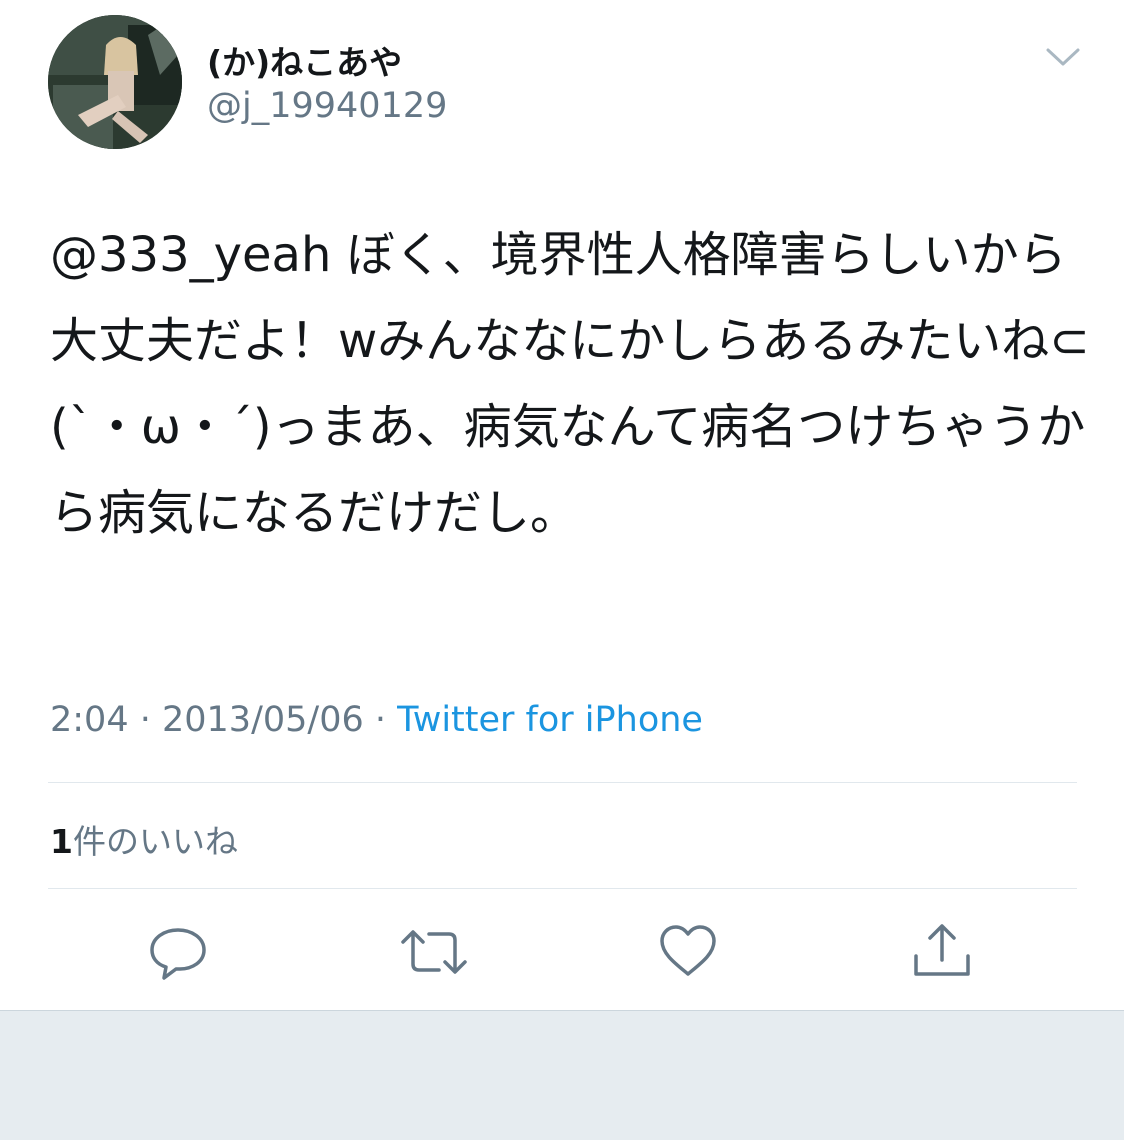 This screenshot has height=1140, width=1124. Describe the element at coordinates (562, 1075) in the screenshot. I see `page-footer-background` at that location.